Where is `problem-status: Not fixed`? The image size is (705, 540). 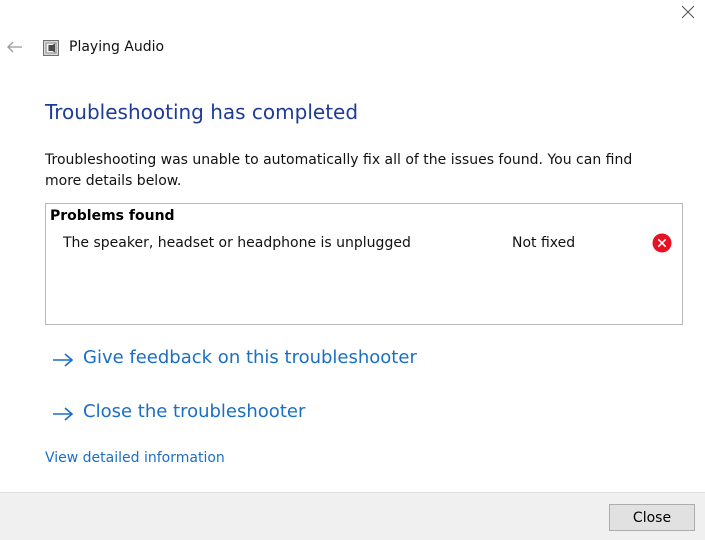 problem-status: Not fixed is located at coordinates (544, 243).